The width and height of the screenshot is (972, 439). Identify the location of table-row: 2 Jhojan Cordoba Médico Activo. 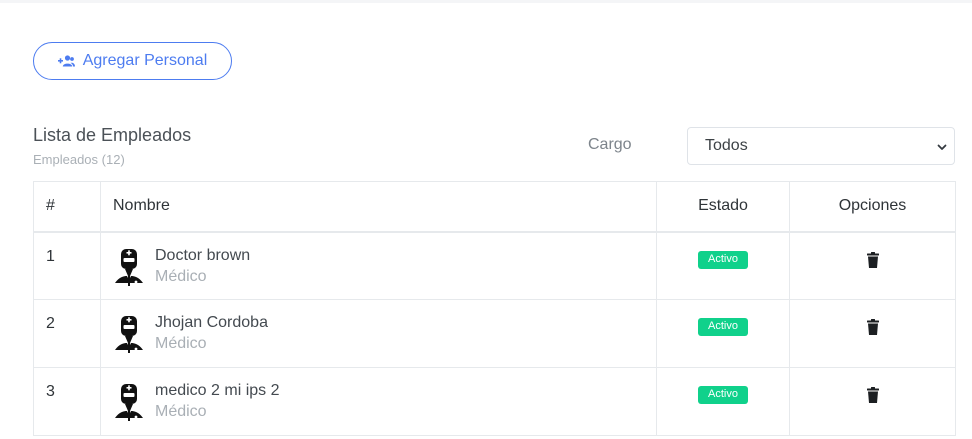
(494, 333).